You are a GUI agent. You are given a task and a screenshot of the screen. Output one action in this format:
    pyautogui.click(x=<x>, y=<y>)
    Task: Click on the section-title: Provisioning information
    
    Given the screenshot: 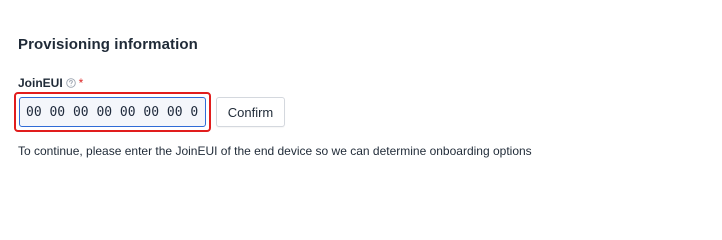 What is the action you would take?
    pyautogui.click(x=108, y=44)
    